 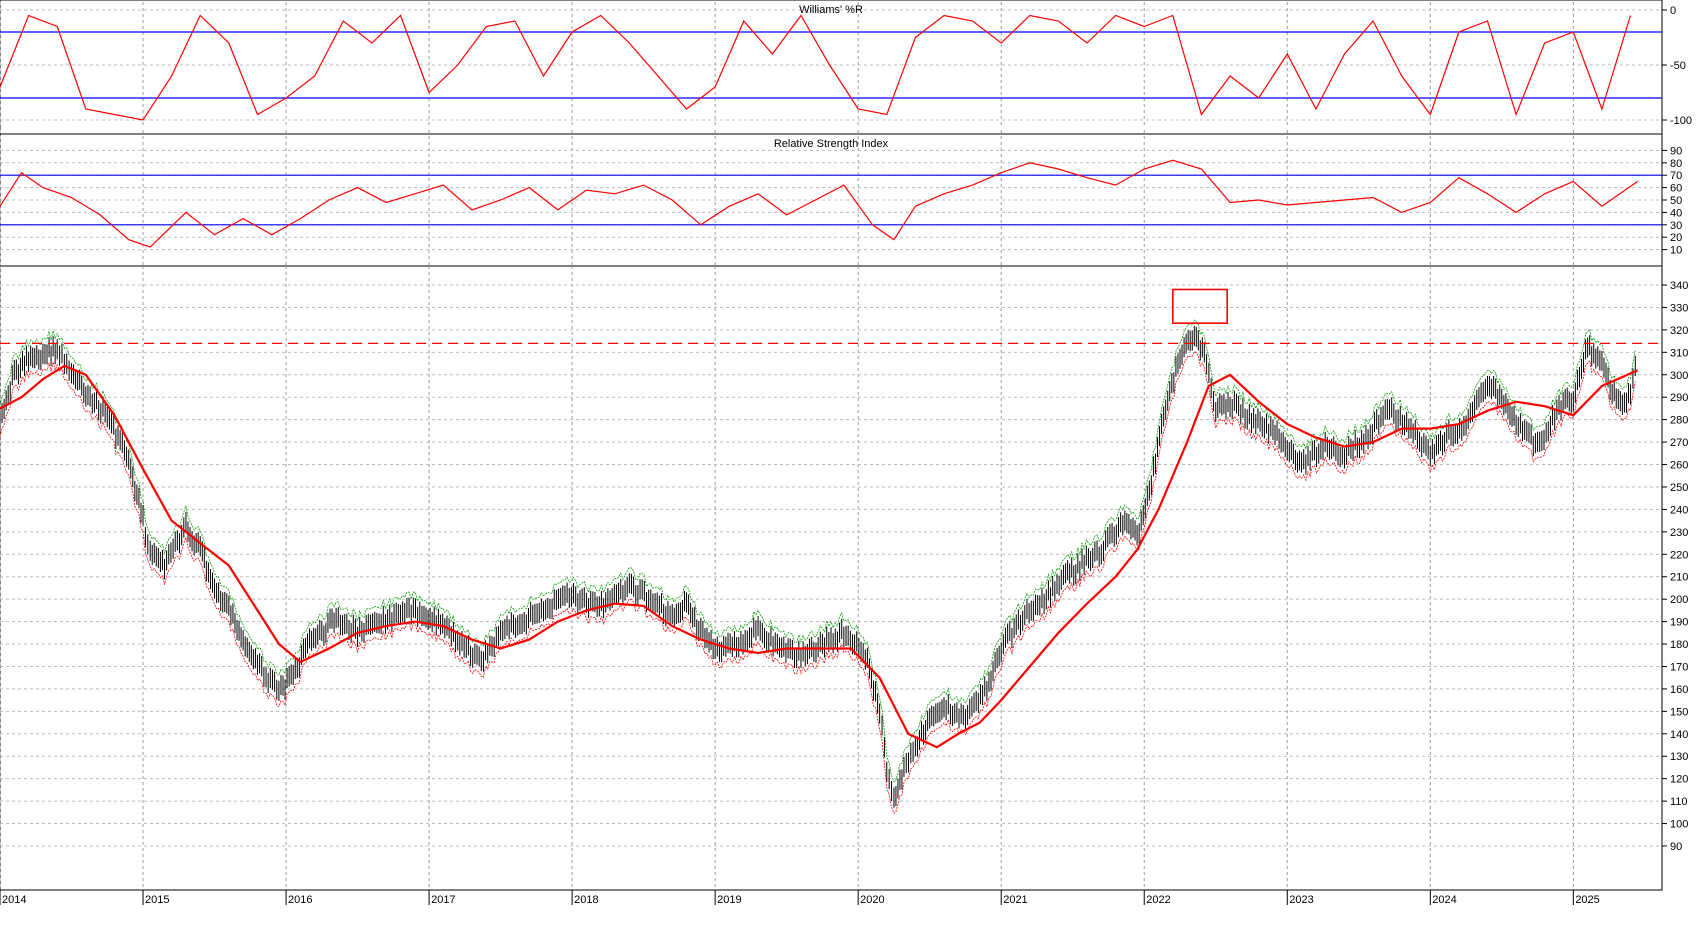 I want to click on rsi-tick-label-20: 20, so click(x=1676, y=238).